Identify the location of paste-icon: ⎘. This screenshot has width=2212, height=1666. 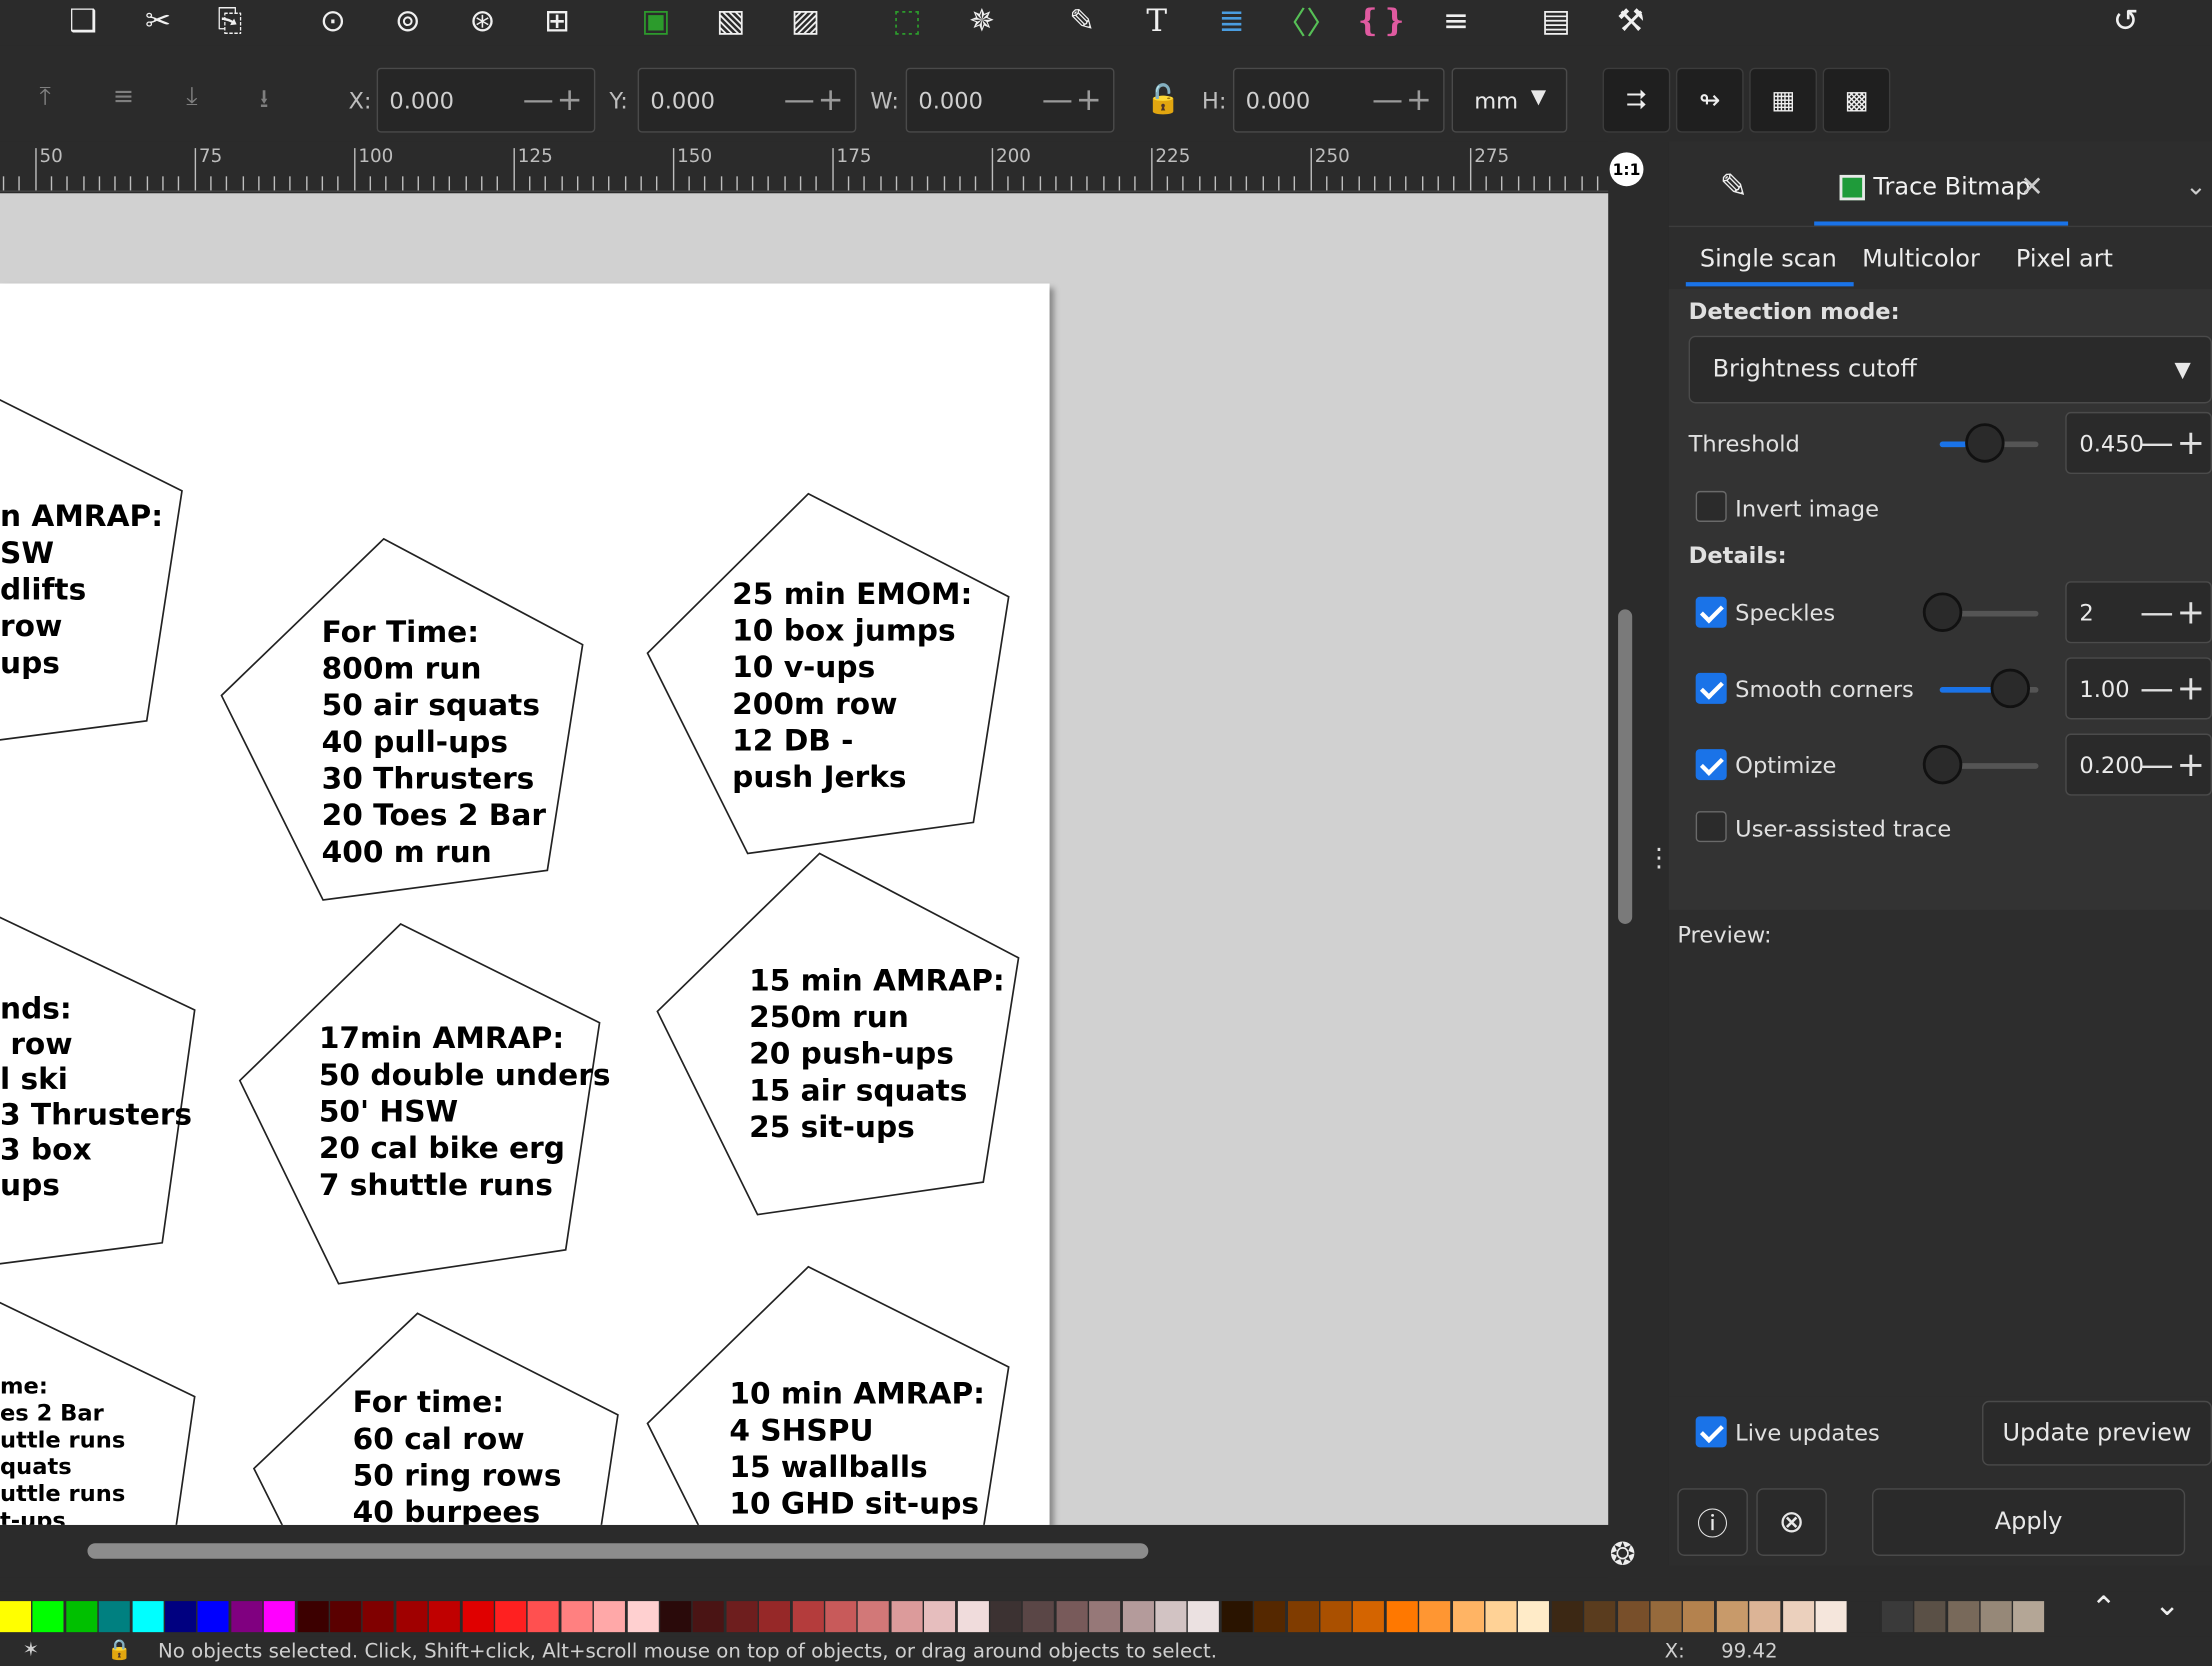
(230, 21).